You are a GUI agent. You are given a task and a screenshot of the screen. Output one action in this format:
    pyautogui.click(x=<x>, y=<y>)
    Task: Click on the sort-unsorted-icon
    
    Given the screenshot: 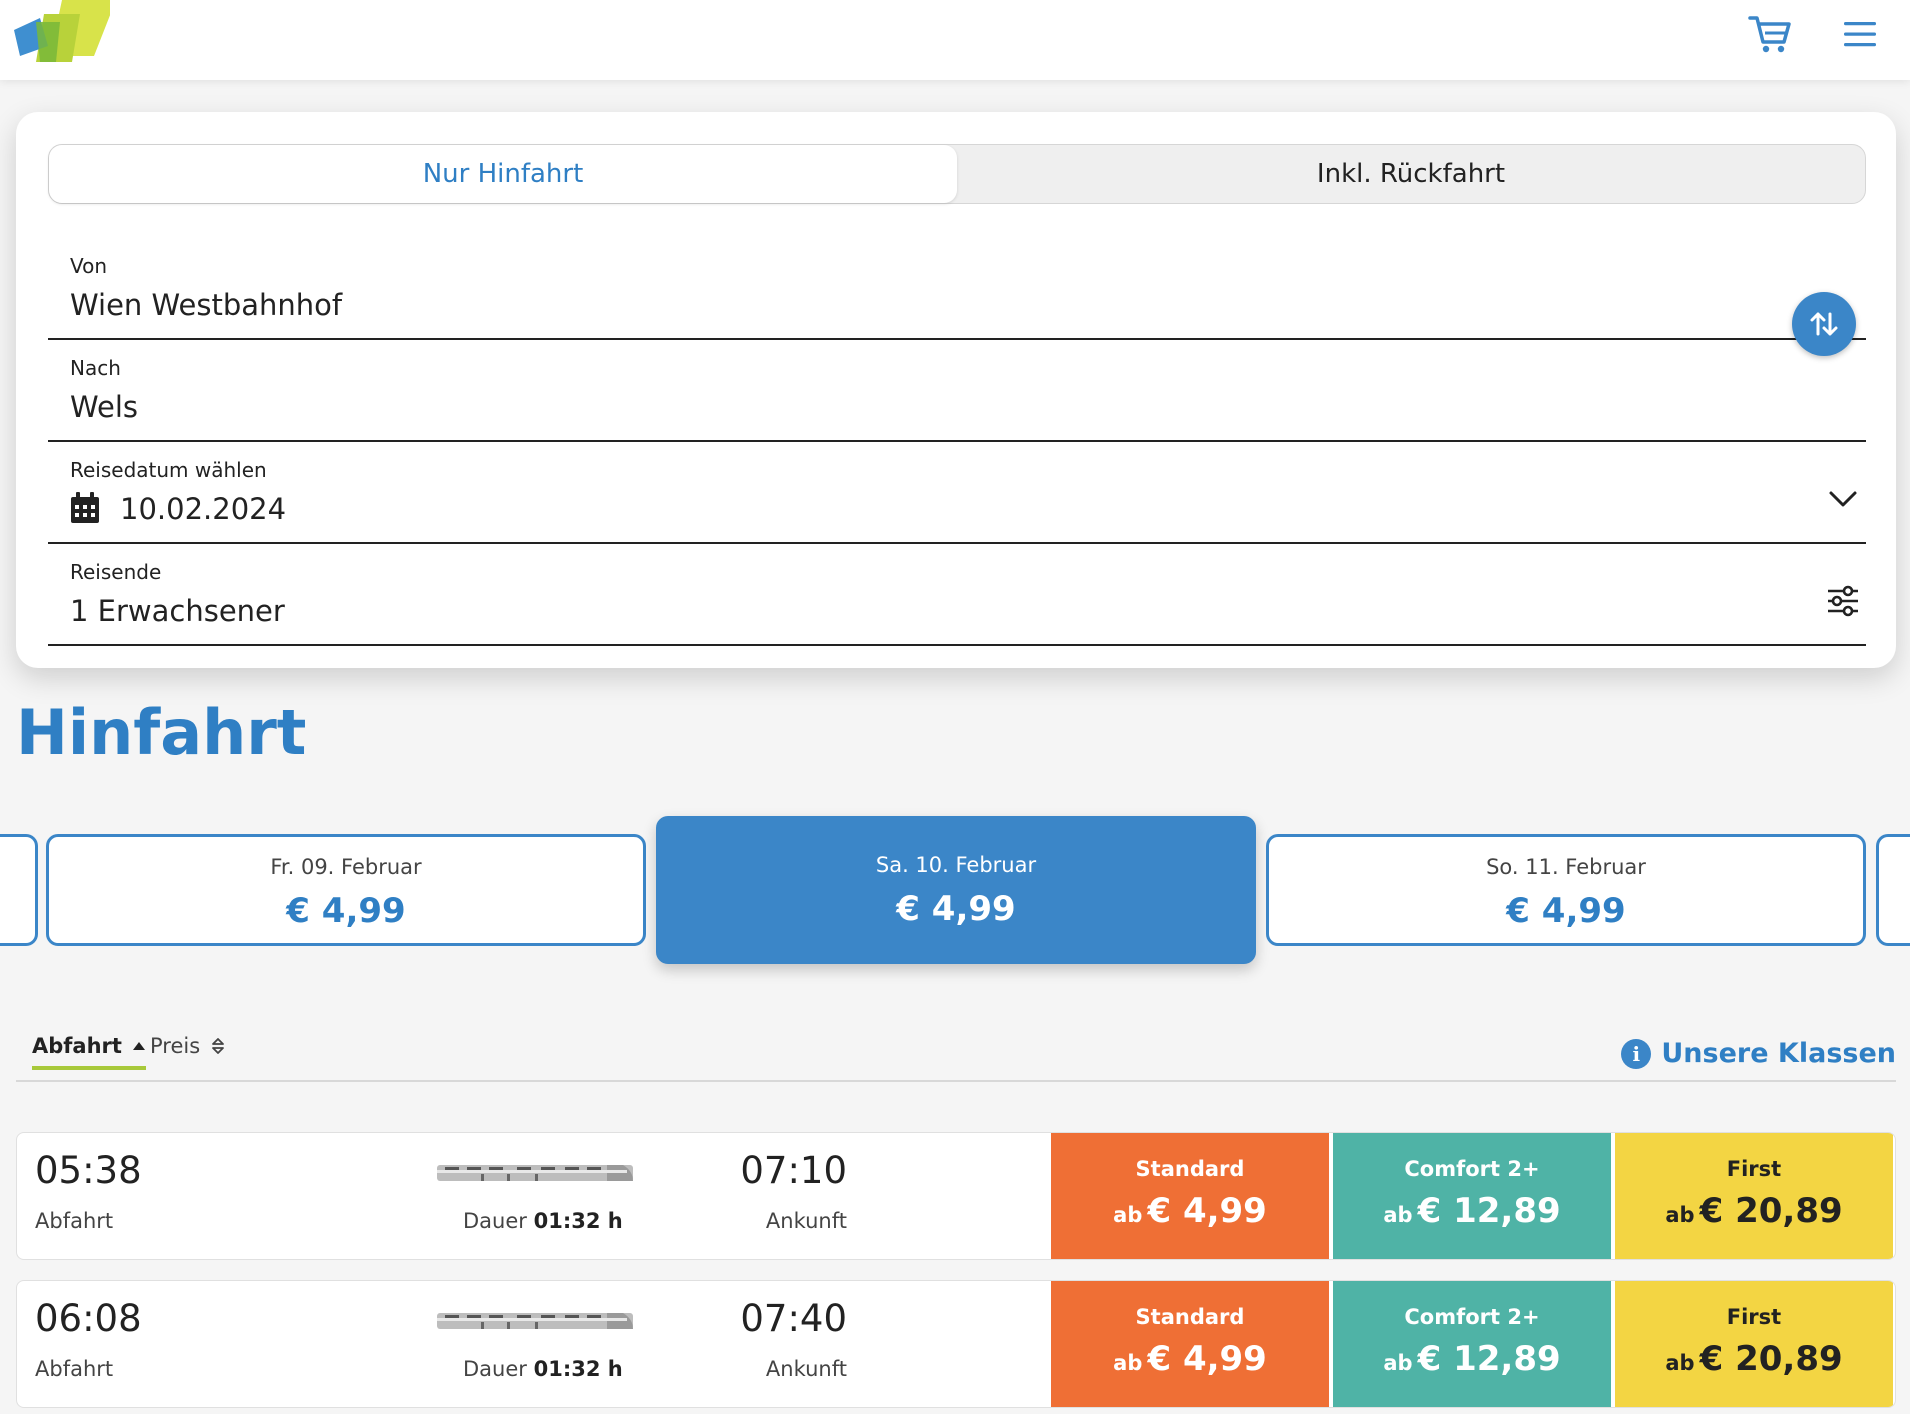 What is the action you would take?
    pyautogui.click(x=218, y=1046)
    